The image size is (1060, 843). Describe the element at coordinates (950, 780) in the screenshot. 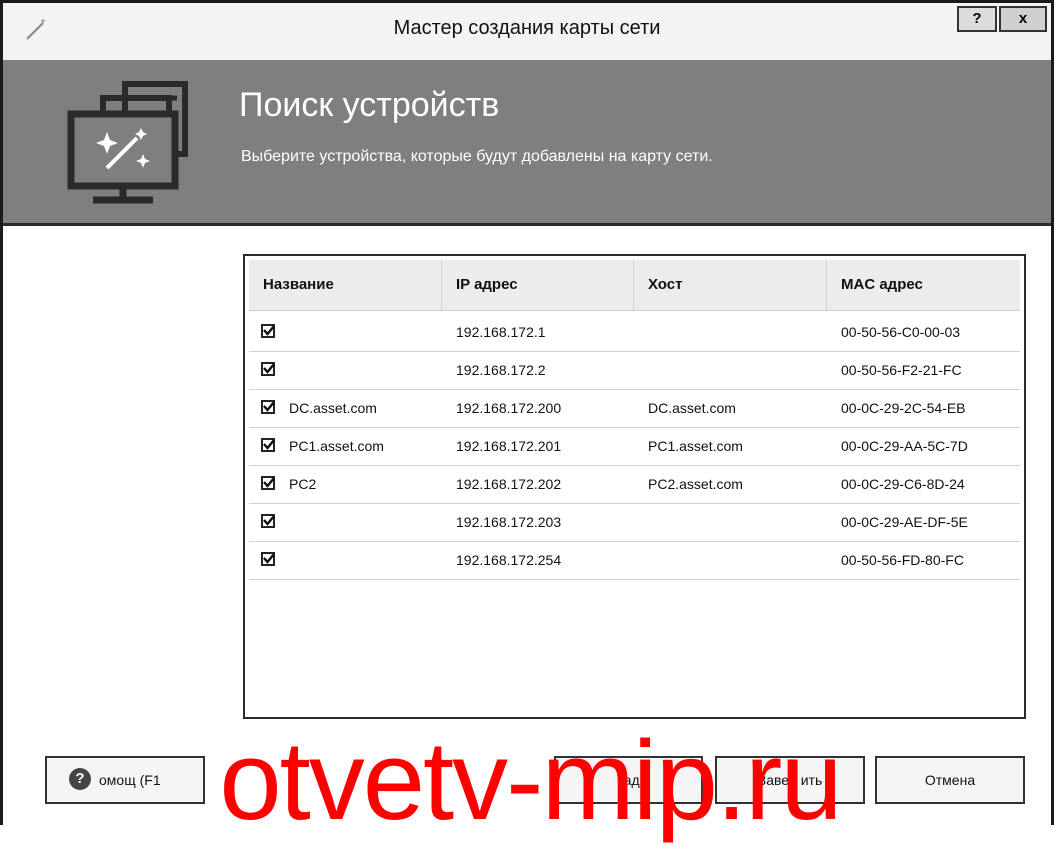

I see `cancel-button: Отмена` at that location.